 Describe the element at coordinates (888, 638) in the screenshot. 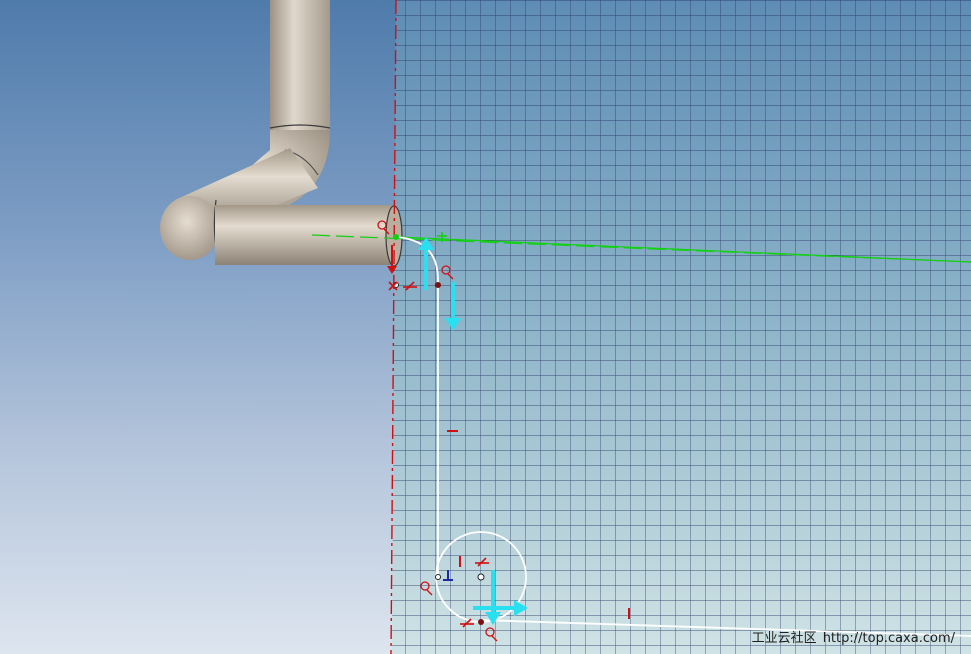

I see `watermark-url: http://top.caxa.com/` at that location.